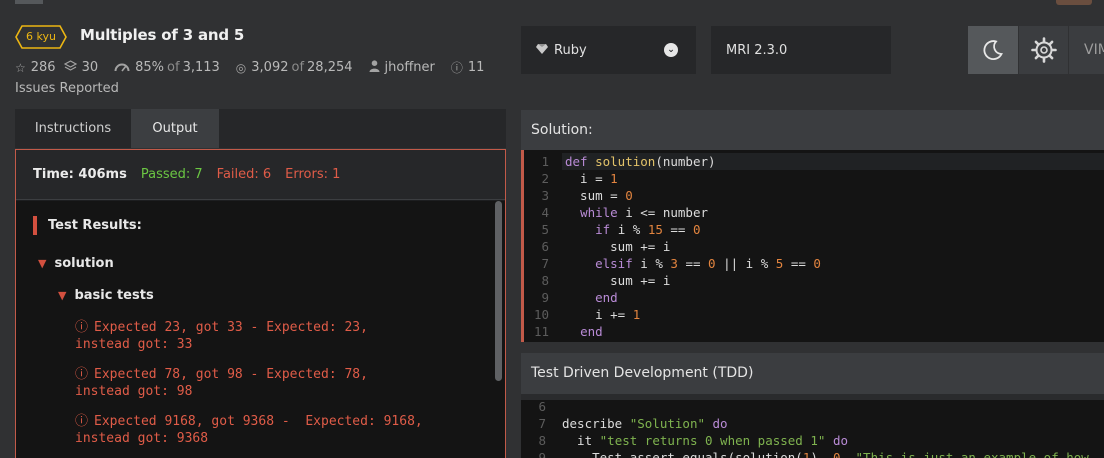  I want to click on tab-output: Output, so click(175, 128).